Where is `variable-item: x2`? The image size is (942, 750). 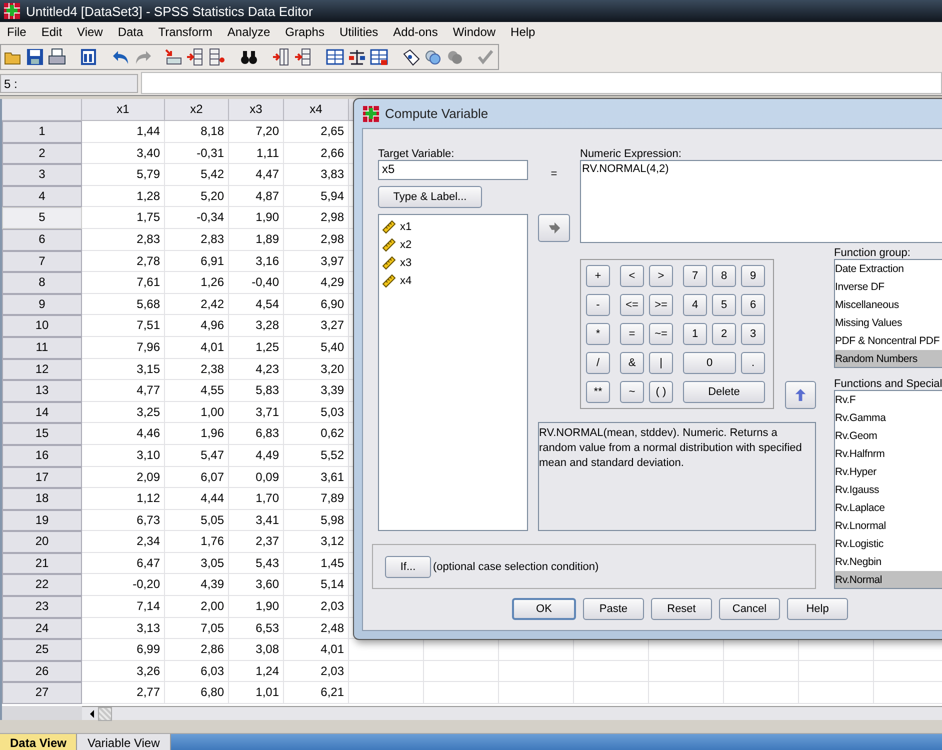 variable-item: x2 is located at coordinates (406, 245).